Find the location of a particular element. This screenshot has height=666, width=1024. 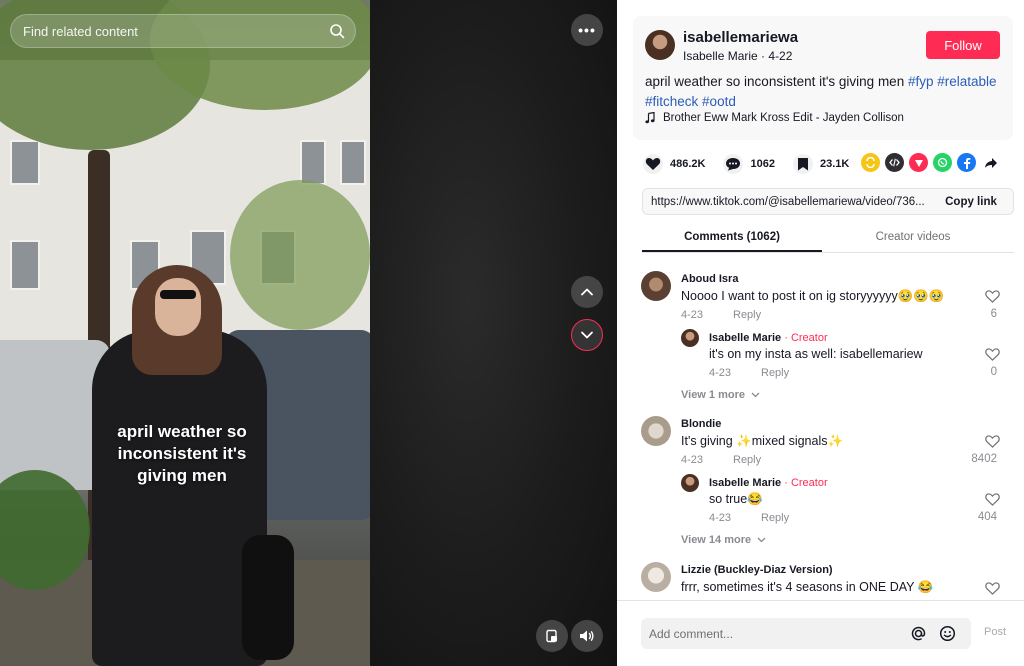

tab-comments: Comments (1062) is located at coordinates (732, 237).